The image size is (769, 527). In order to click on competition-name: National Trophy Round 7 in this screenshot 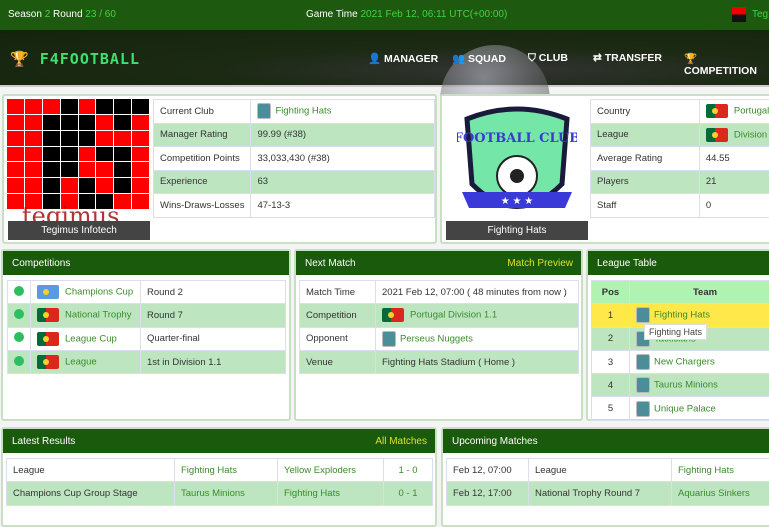, I will do `click(587, 493)`.